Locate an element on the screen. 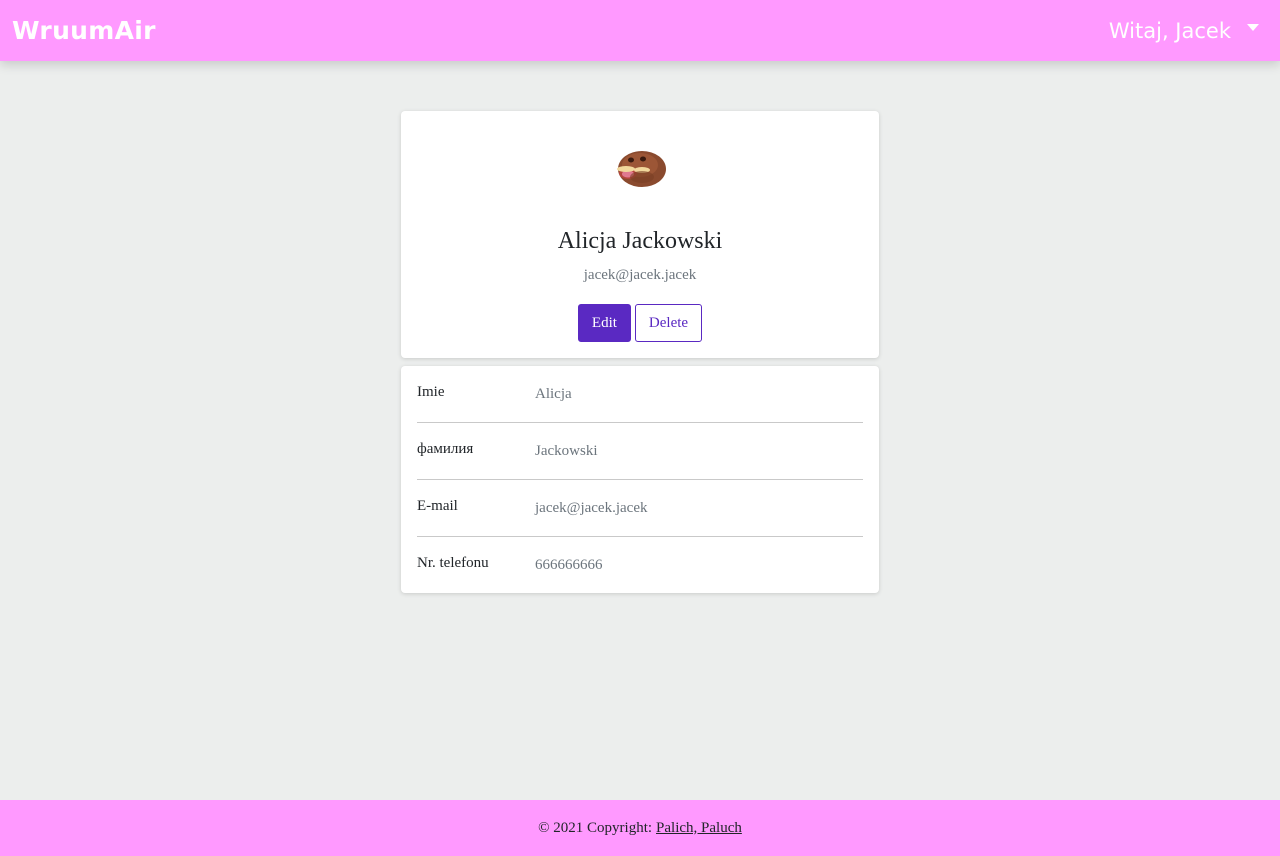  navbar: WruumAir Witaj, Jacek is located at coordinates (640, 30).